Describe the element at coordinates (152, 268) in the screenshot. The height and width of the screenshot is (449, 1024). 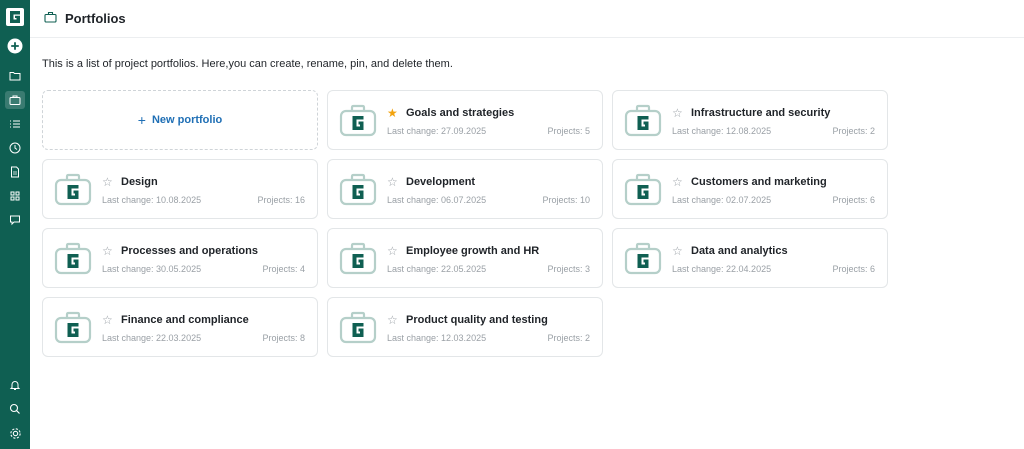
I see `last-change: Last change: 30.05.2025` at that location.